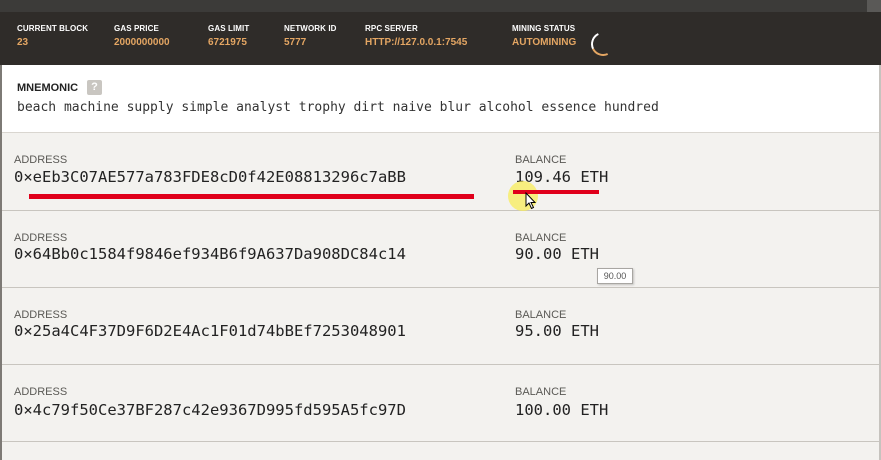 This screenshot has width=881, height=460. I want to click on stat-label: RPC SERVER, so click(391, 28).